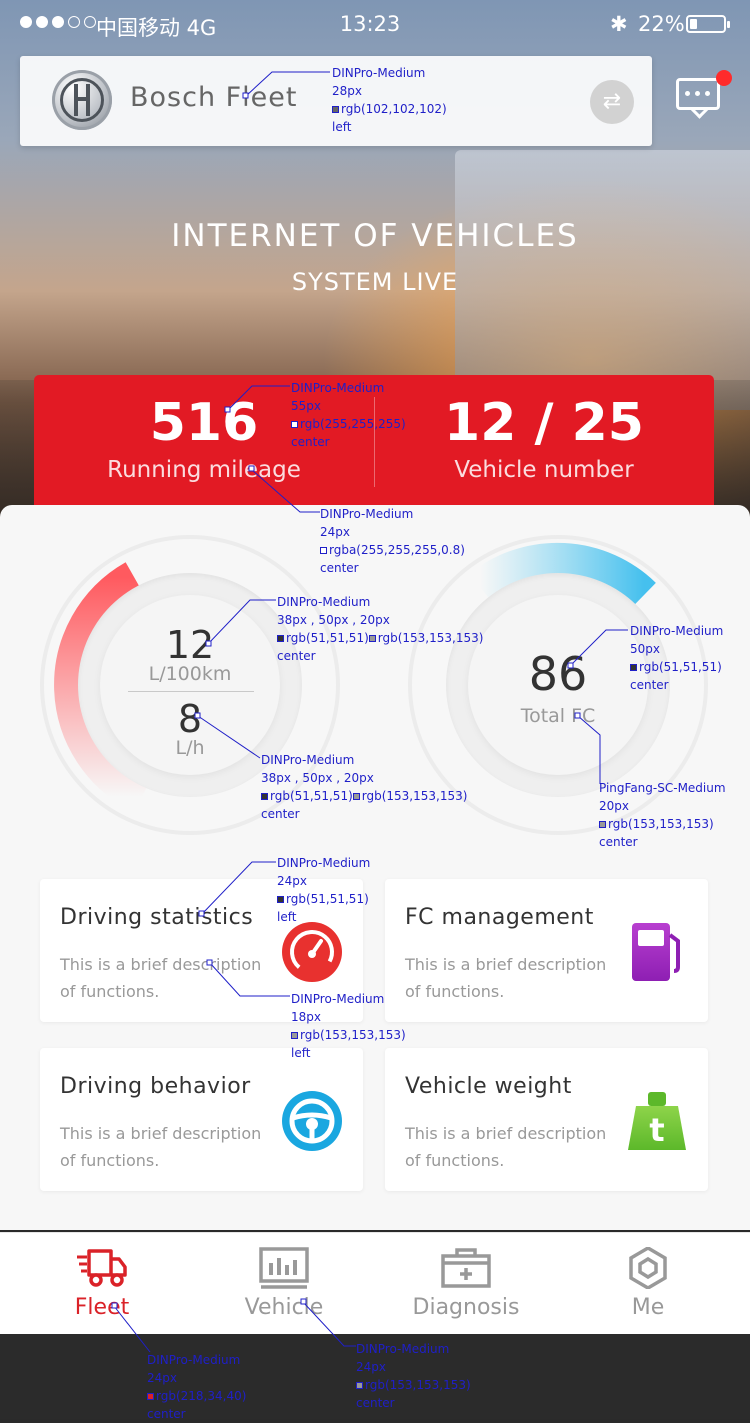 This screenshot has height=1423, width=750. What do you see at coordinates (648, 1307) in the screenshot?
I see `tab-label: Me` at bounding box center [648, 1307].